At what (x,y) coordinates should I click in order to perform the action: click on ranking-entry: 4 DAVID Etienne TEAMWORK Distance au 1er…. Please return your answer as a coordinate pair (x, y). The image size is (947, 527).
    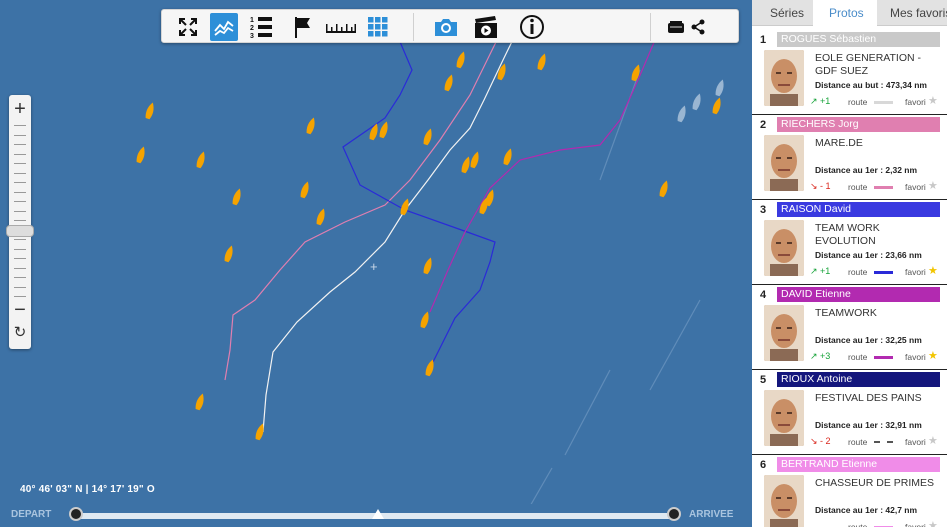
    Looking at the image, I should click on (849, 327).